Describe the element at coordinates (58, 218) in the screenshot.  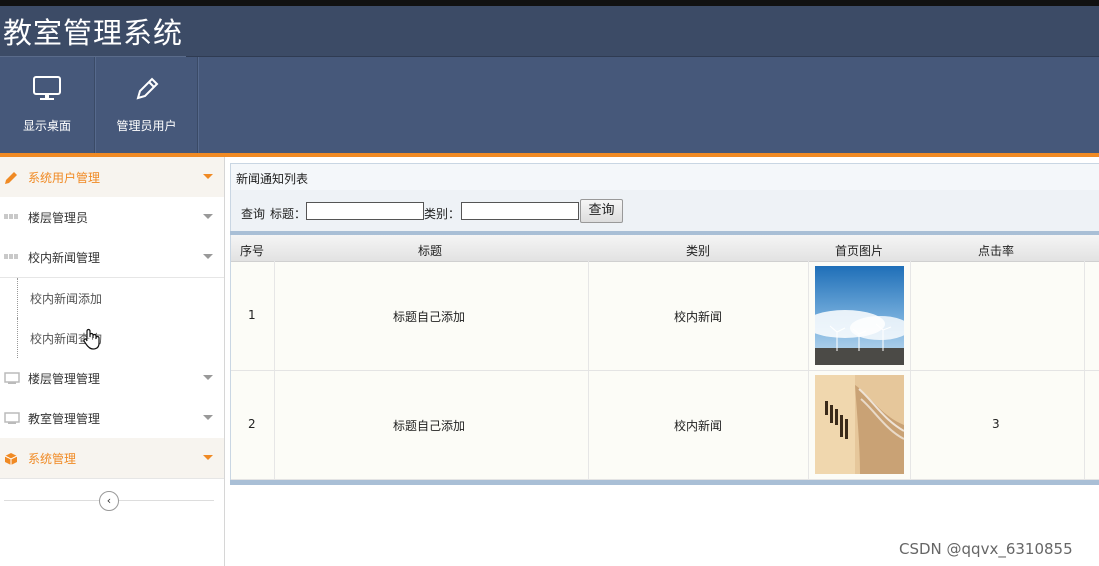
I see `sidebar-item-label: 楼层管理员` at that location.